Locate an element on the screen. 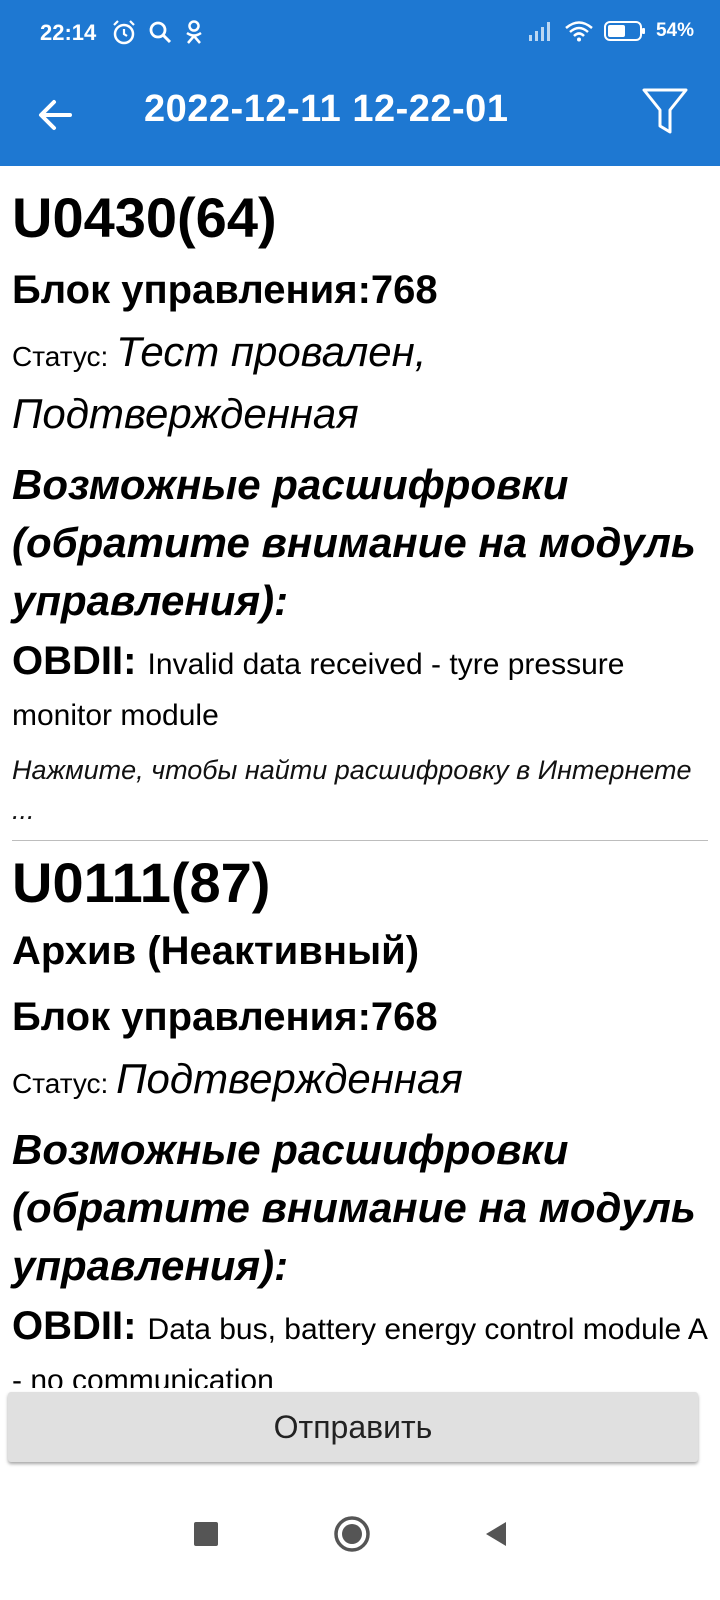  app-bar: 2022-12-11 12-22-01 is located at coordinates (360, 118).